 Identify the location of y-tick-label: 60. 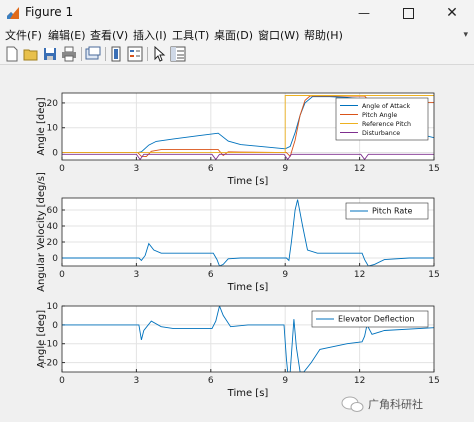
(53, 211).